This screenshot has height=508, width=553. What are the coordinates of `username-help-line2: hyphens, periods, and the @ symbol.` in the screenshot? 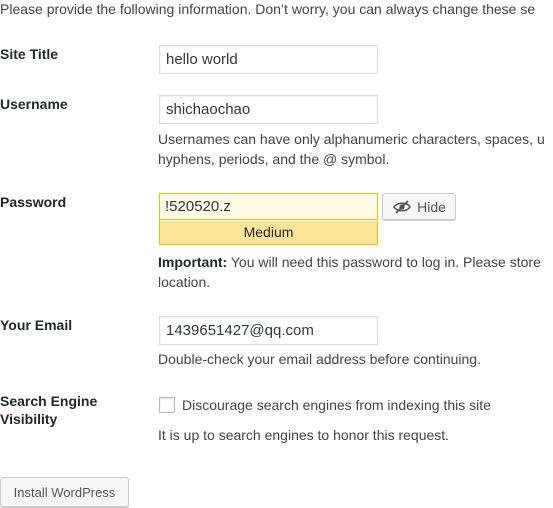 It's located at (274, 159).